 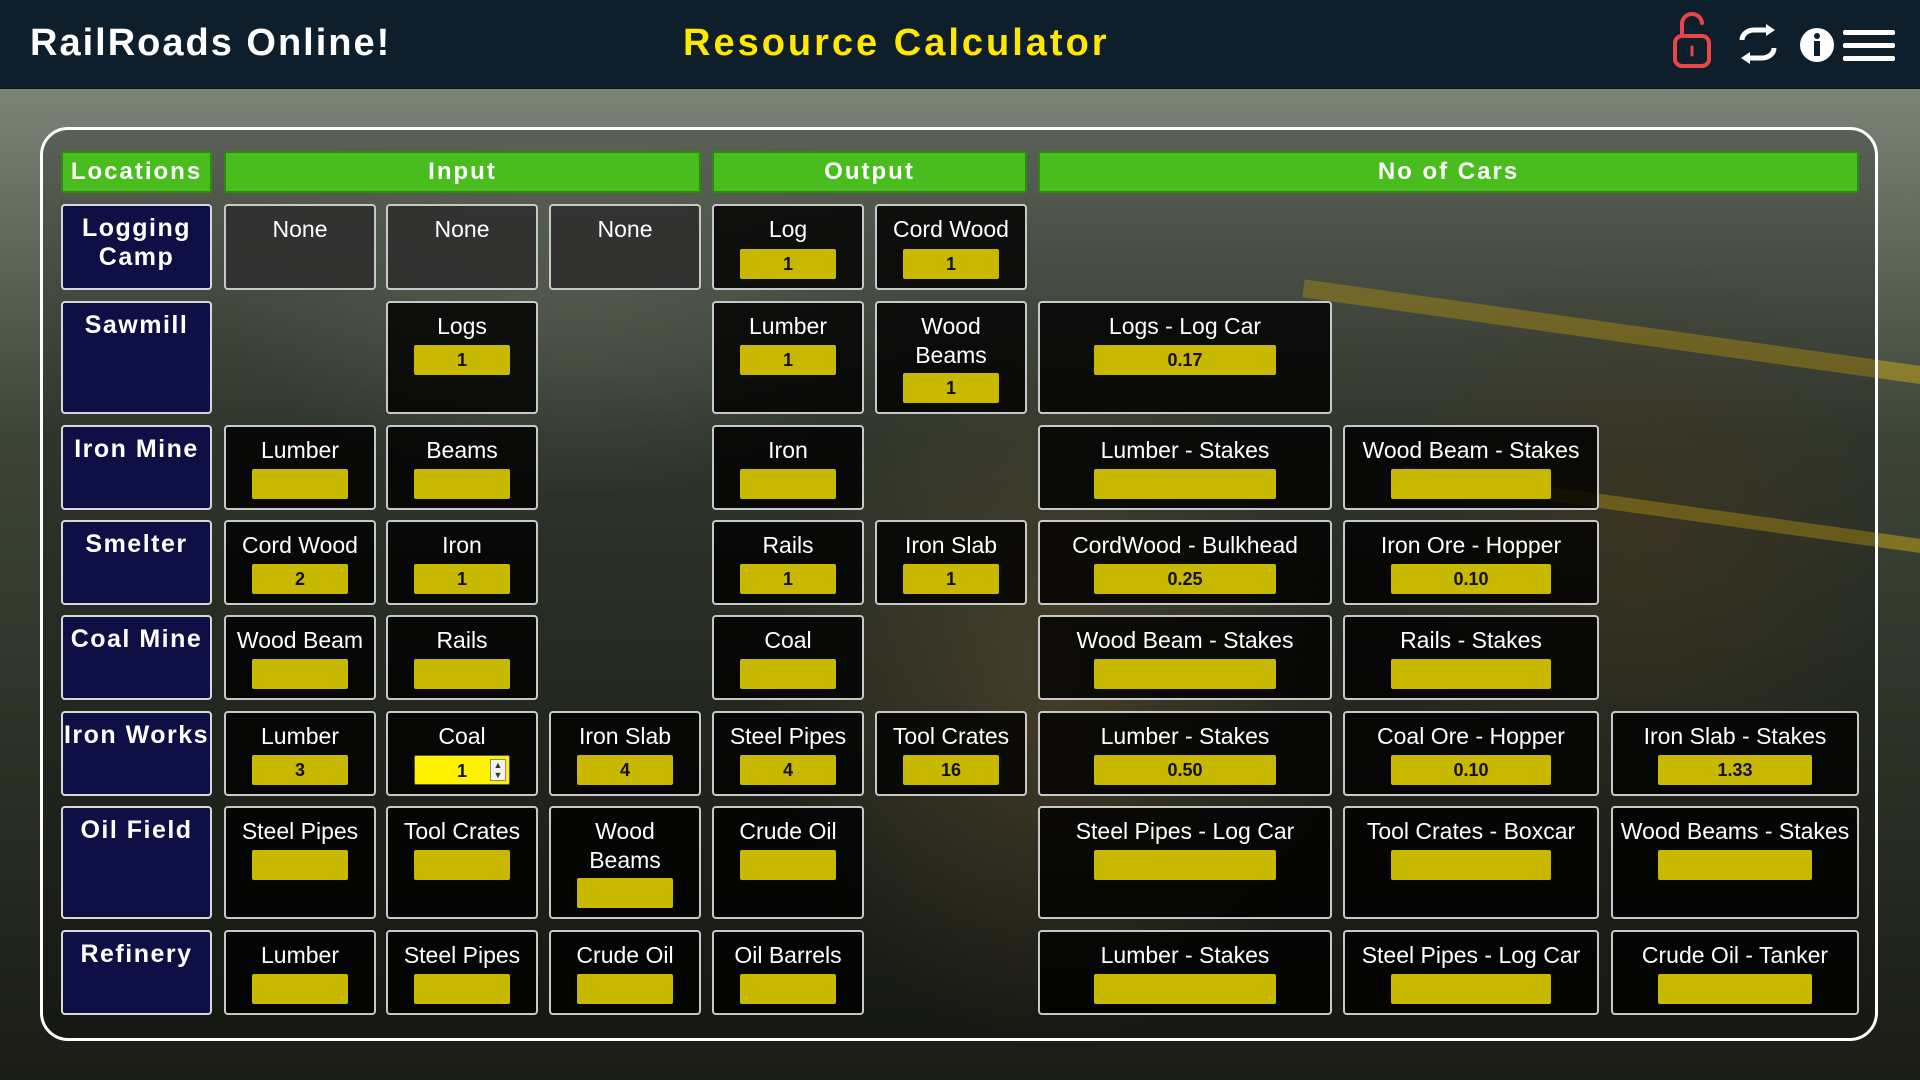 What do you see at coordinates (136, 562) in the screenshot?
I see `location-smelter: Smelter` at bounding box center [136, 562].